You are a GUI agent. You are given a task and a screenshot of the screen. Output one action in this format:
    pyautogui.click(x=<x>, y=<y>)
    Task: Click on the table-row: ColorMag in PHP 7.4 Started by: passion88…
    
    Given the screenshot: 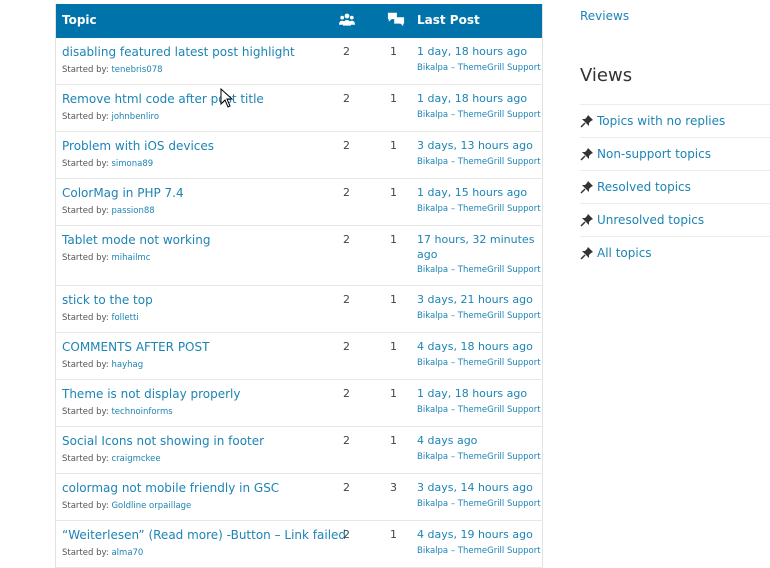 What is the action you would take?
    pyautogui.click(x=299, y=202)
    